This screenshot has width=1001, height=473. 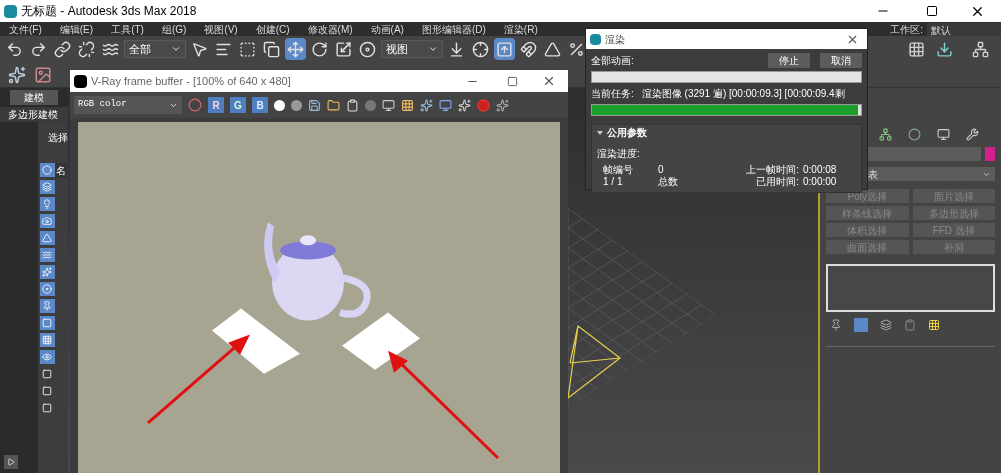 What do you see at coordinates (367, 49) in the screenshot?
I see `disc-icon` at bounding box center [367, 49].